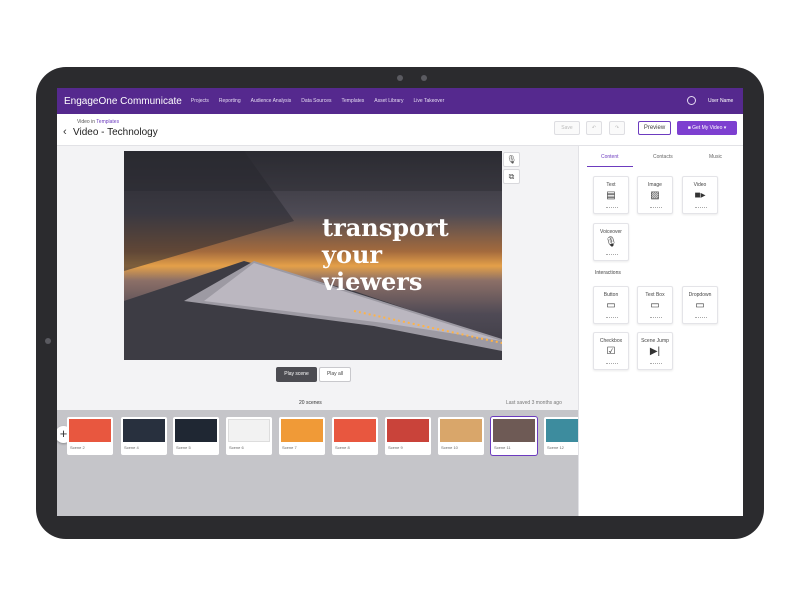  Describe the element at coordinates (654, 128) in the screenshot. I see `preview-button: Preview` at that location.